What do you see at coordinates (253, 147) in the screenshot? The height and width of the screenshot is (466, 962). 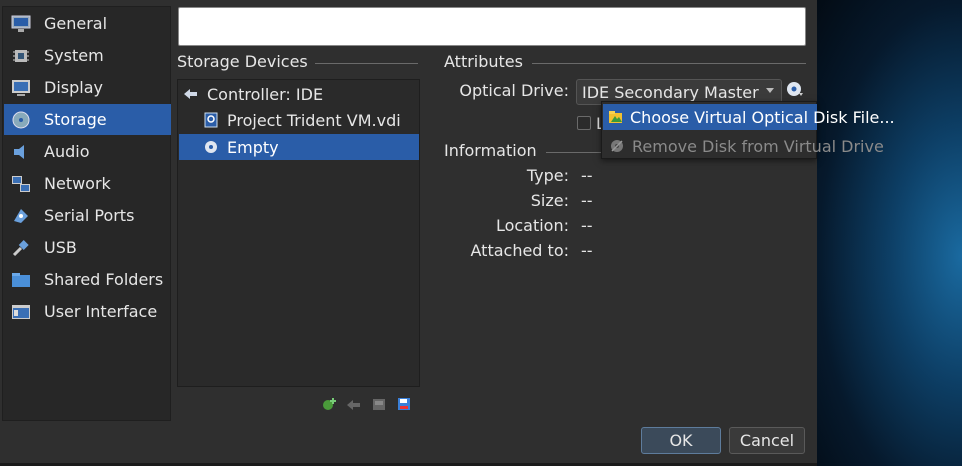 I see `tree-row-label: Empty` at bounding box center [253, 147].